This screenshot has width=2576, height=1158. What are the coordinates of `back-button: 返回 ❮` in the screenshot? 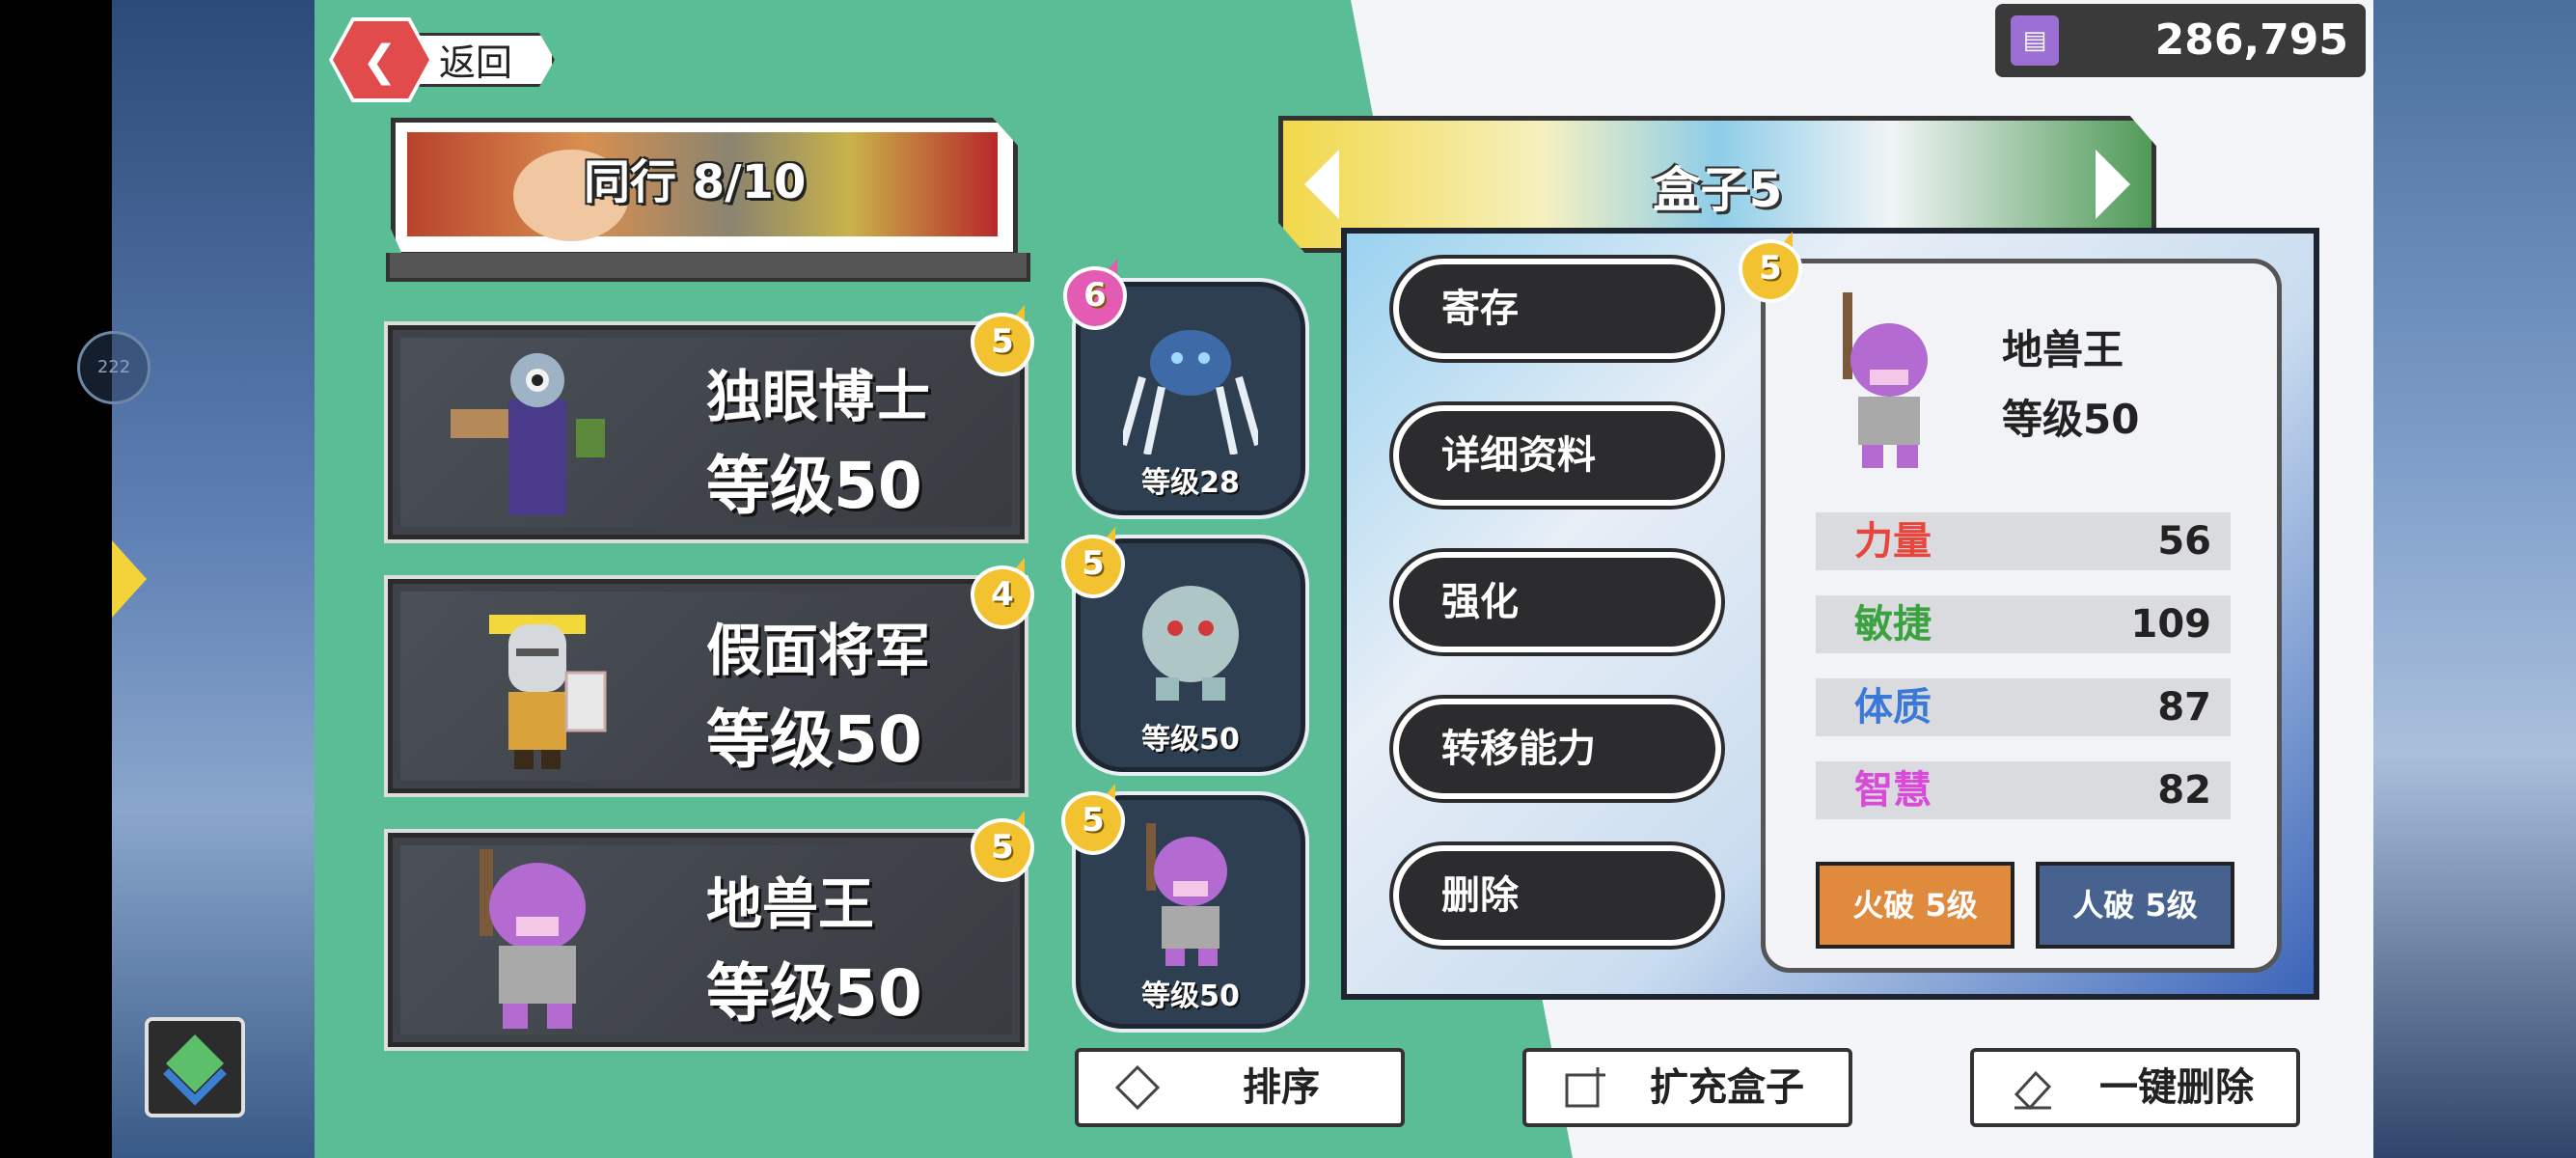 It's located at (443, 59).